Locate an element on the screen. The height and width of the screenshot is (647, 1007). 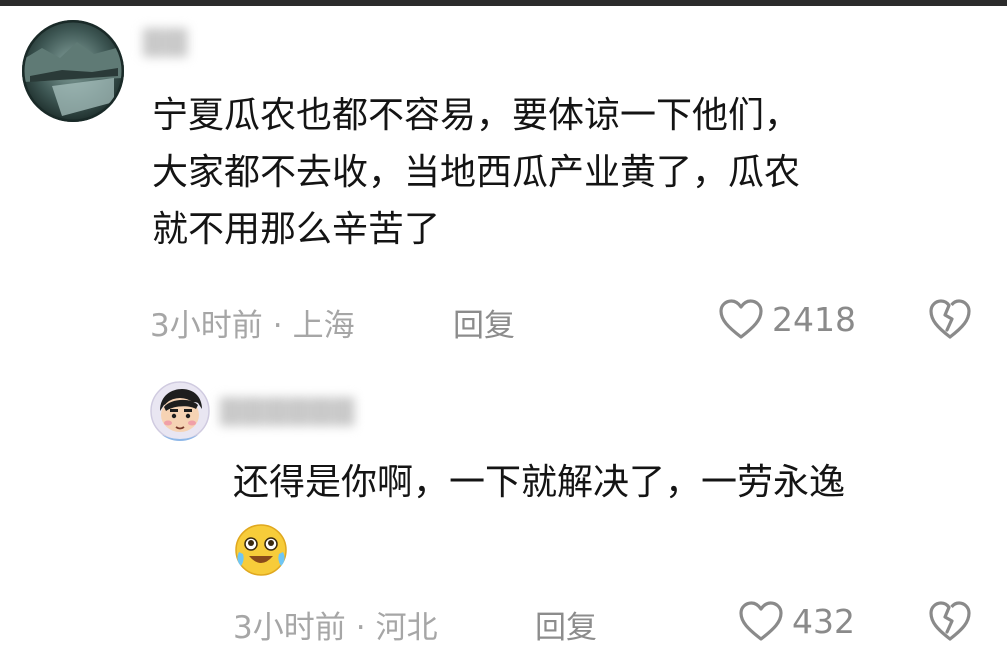
cartoon-boy-avatar-icon is located at coordinates (180, 411).